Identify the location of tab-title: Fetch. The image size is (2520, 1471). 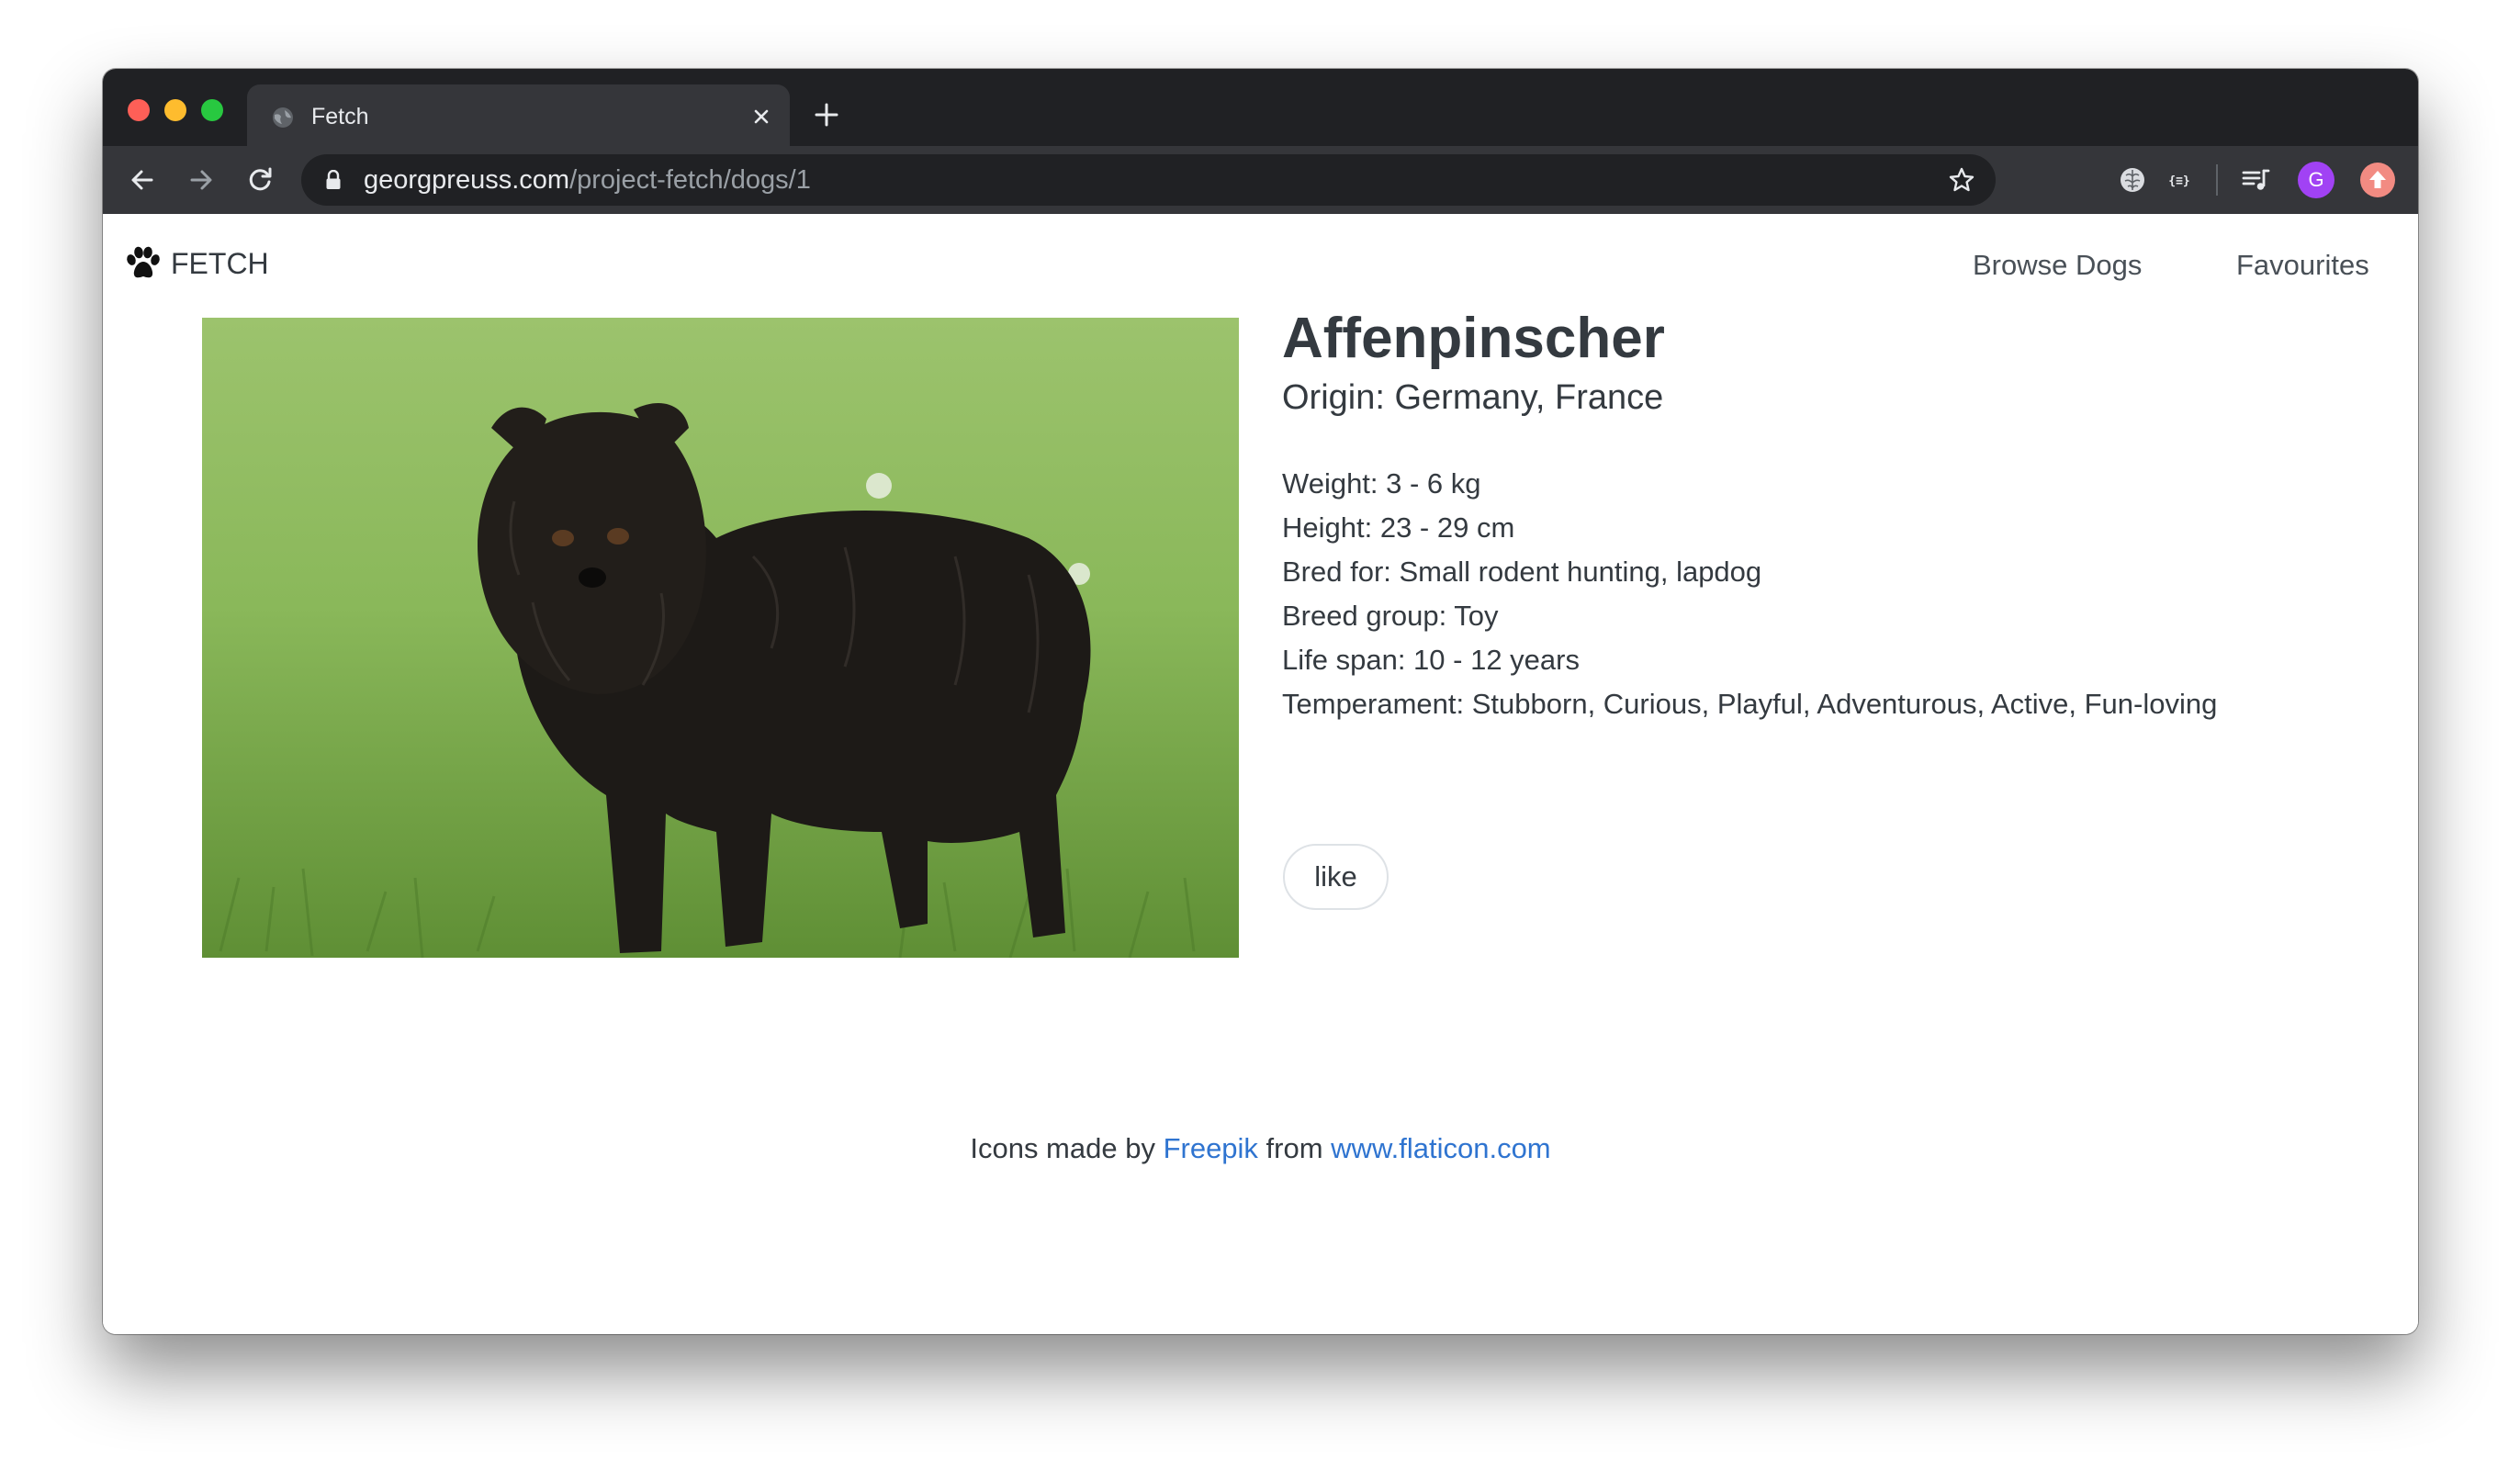
(340, 116).